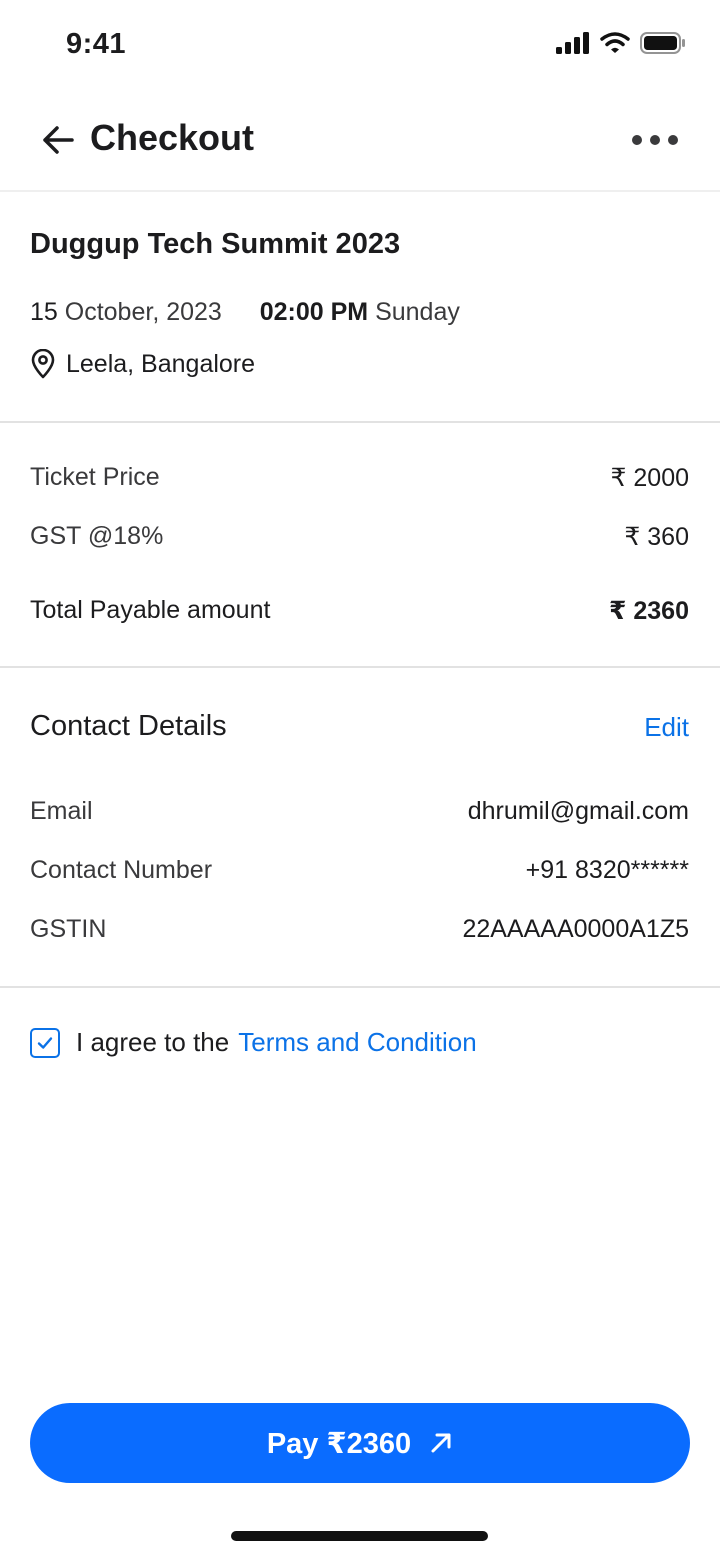  What do you see at coordinates (150, 610) in the screenshot?
I see `total-label: Total Payable amount` at bounding box center [150, 610].